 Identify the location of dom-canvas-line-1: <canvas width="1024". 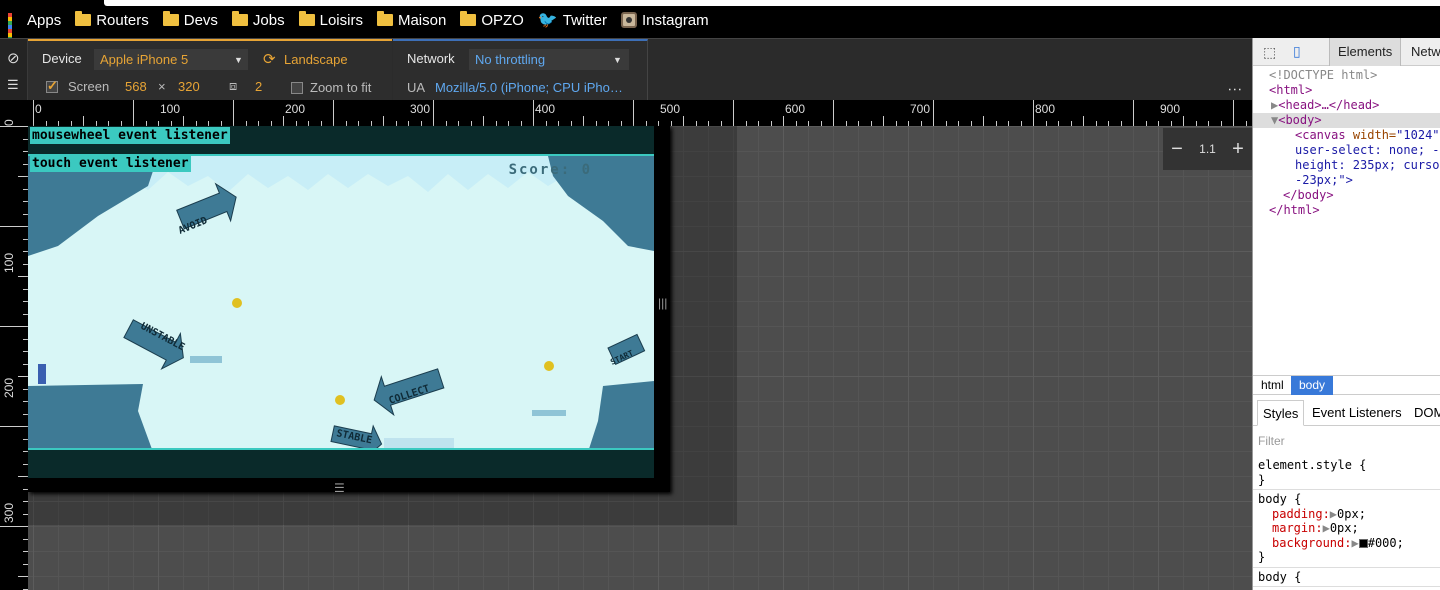
(1346, 135).